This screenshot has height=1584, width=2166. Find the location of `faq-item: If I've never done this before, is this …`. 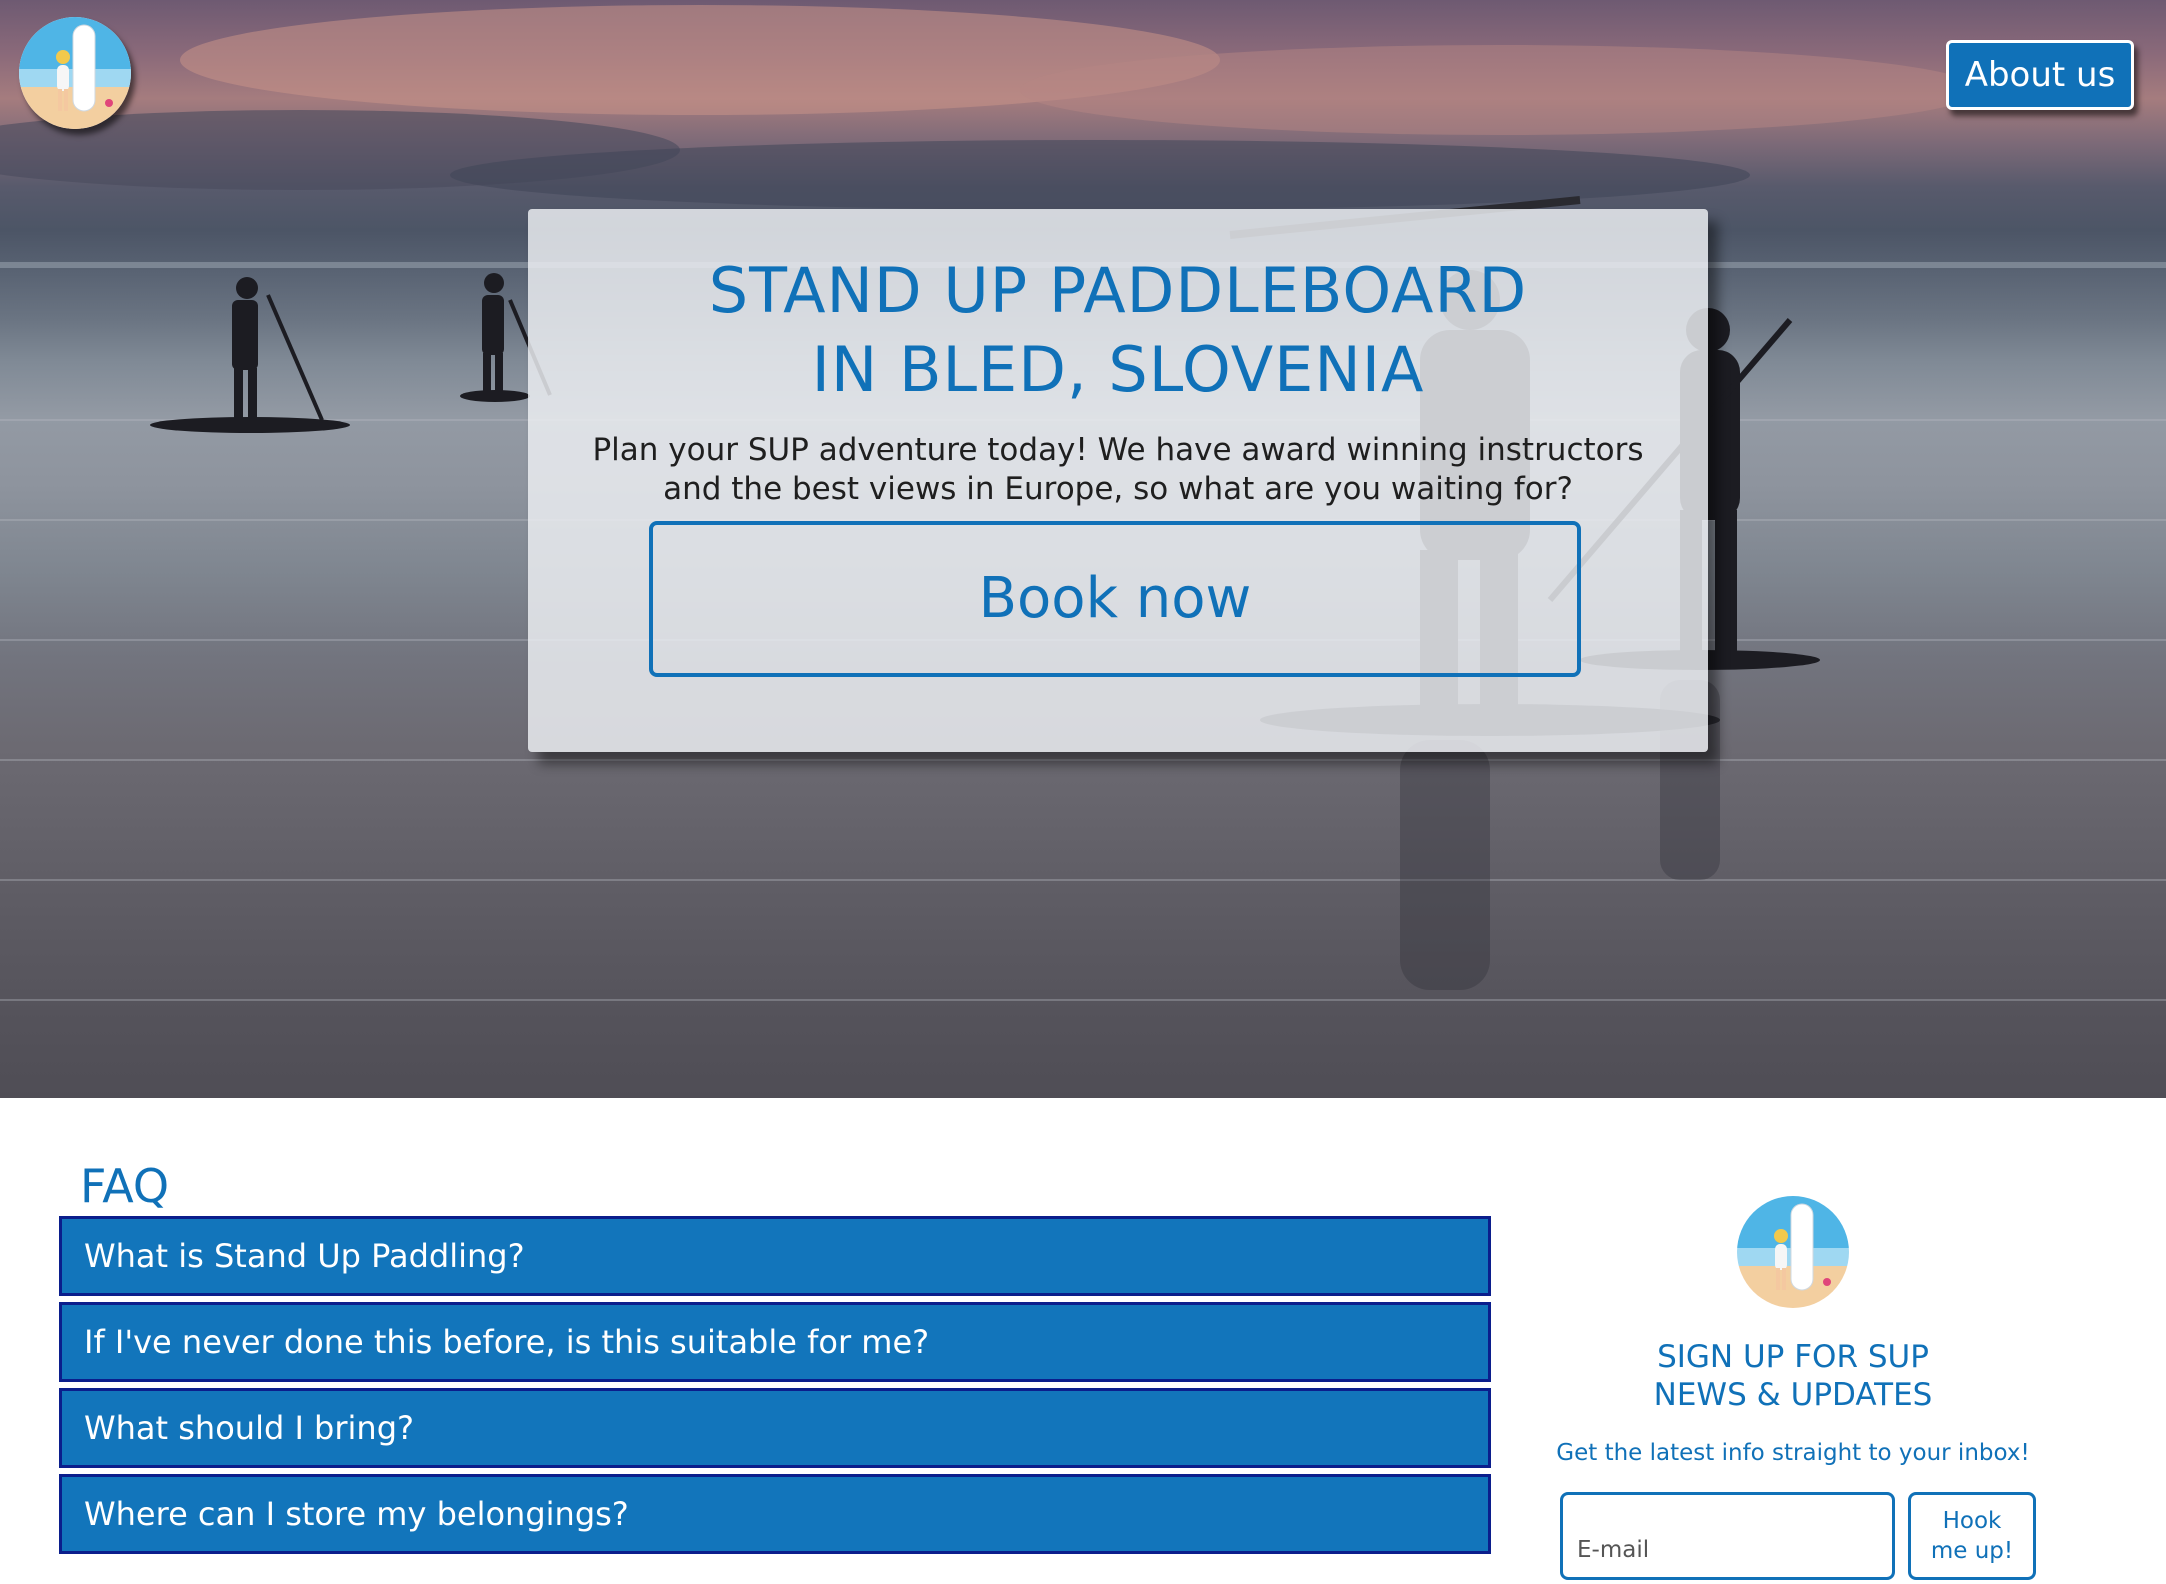

faq-item: If I've never done this before, is this … is located at coordinates (775, 1342).